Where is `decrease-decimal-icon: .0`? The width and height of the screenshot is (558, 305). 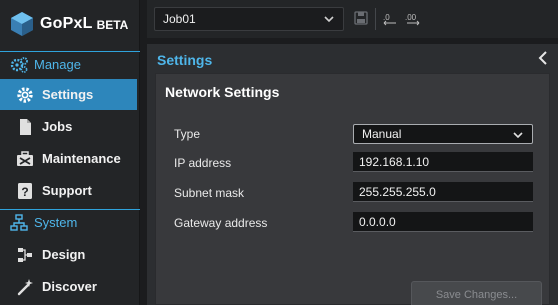 decrease-decimal-icon: .0 is located at coordinates (390, 18).